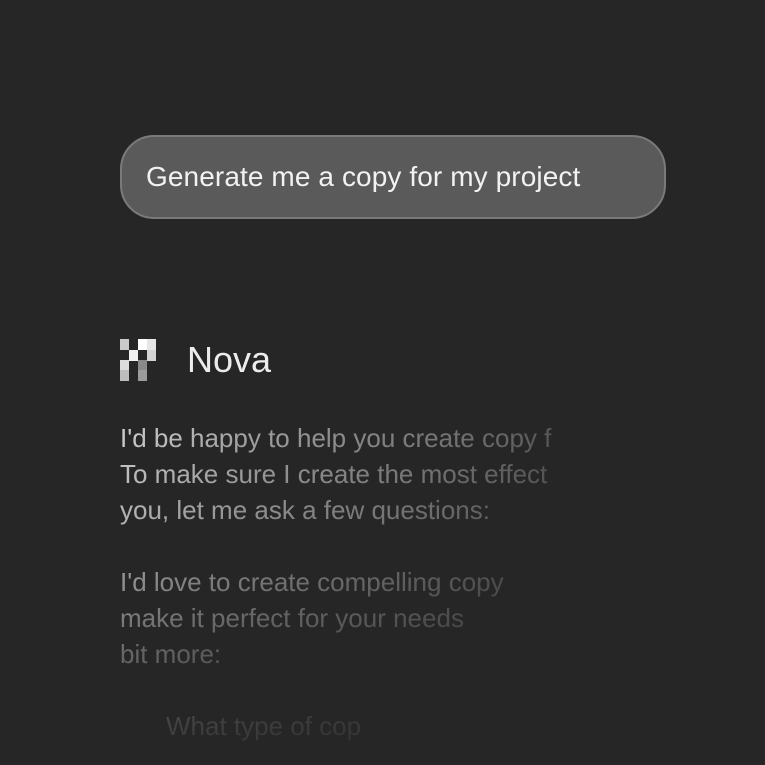  I want to click on assistant-name: Nova, so click(229, 359).